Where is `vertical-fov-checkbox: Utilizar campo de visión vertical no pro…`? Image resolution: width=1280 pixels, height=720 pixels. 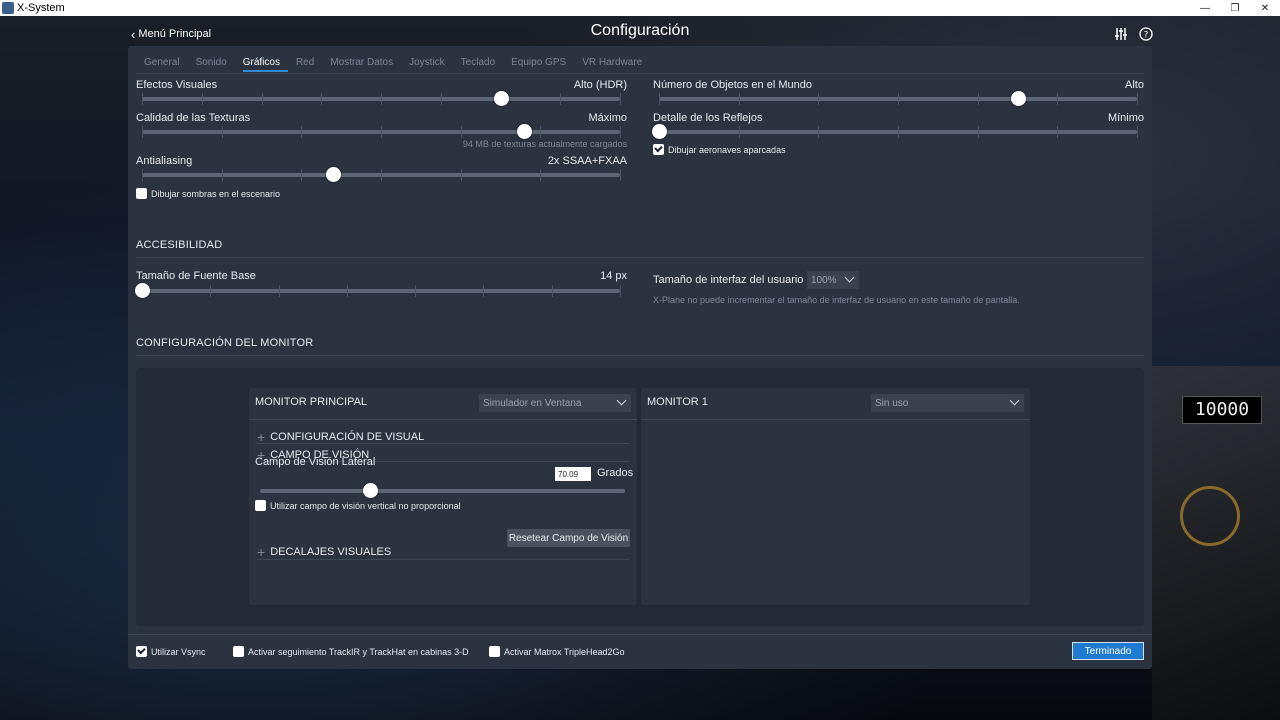
vertical-fov-checkbox: Utilizar campo de visión vertical no pro… is located at coordinates (358, 505).